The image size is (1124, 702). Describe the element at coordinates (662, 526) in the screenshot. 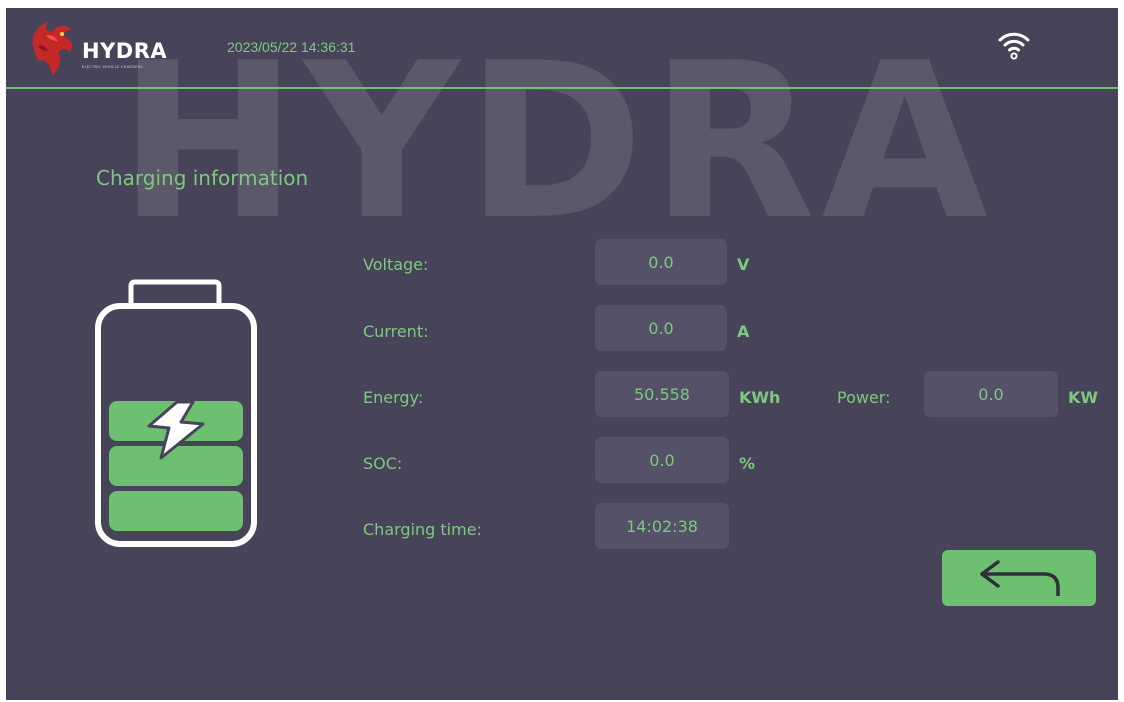

I see `charging-time-value: 14:02:38` at that location.